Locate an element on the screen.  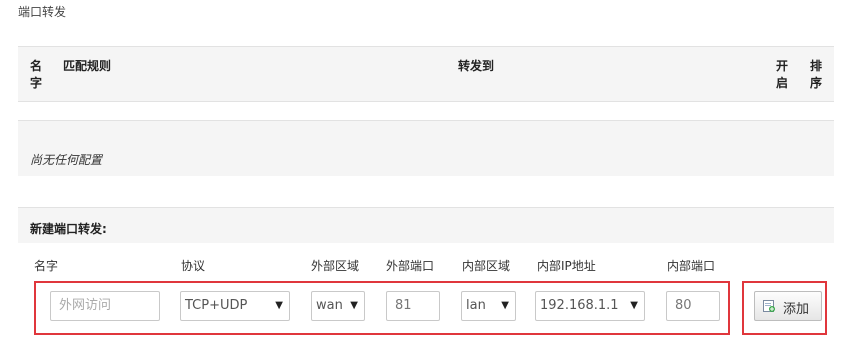
label-internal-port: 内部端口 is located at coordinates (691, 266).